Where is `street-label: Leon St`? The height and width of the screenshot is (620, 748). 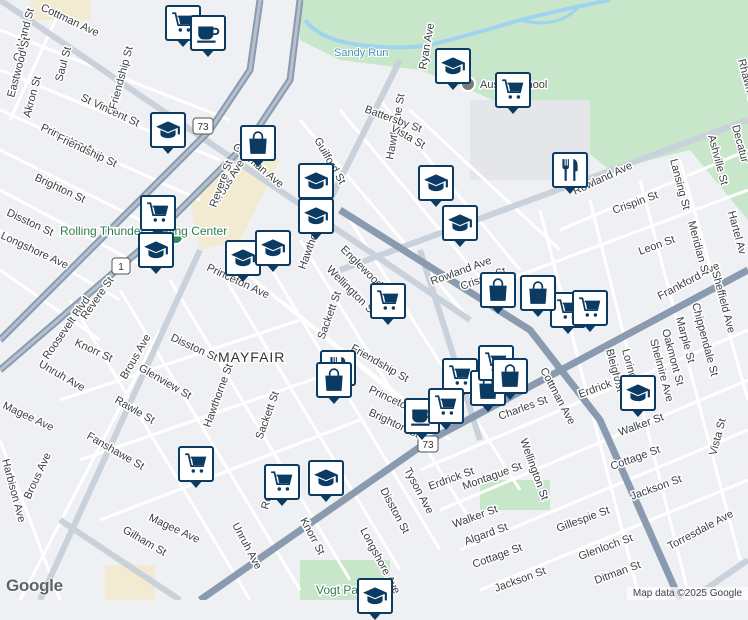 street-label: Leon St is located at coordinates (657, 246).